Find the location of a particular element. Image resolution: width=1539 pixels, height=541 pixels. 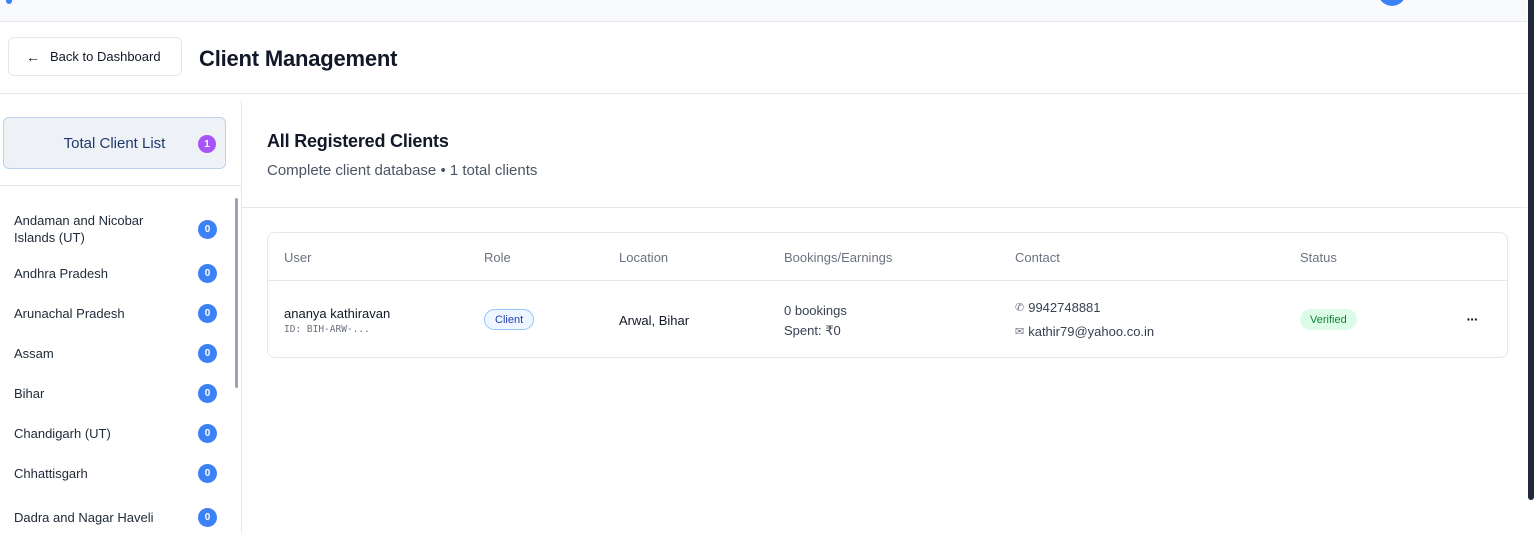

page-scrollbar is located at coordinates (1533, 266).